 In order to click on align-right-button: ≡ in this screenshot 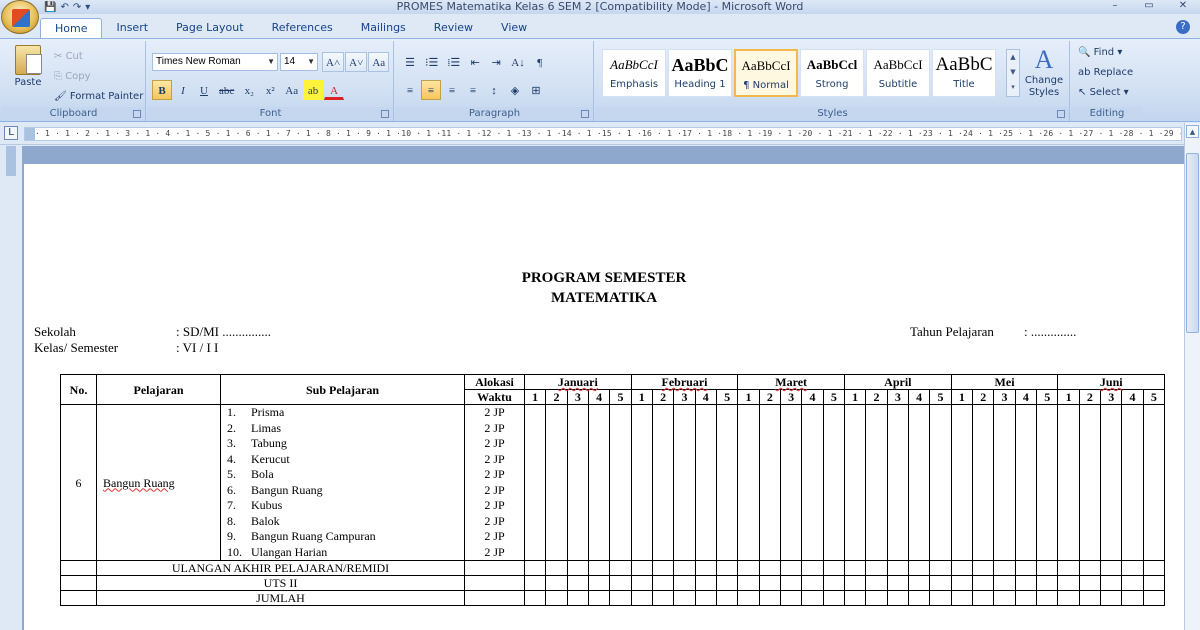, I will do `click(452, 90)`.